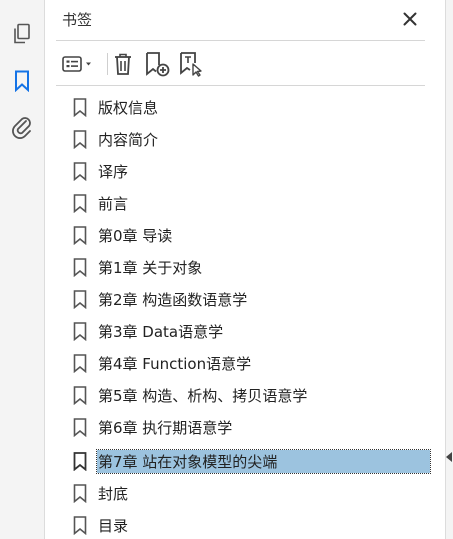  I want to click on bookmark-label: 第4章 Function语意学, so click(175, 363).